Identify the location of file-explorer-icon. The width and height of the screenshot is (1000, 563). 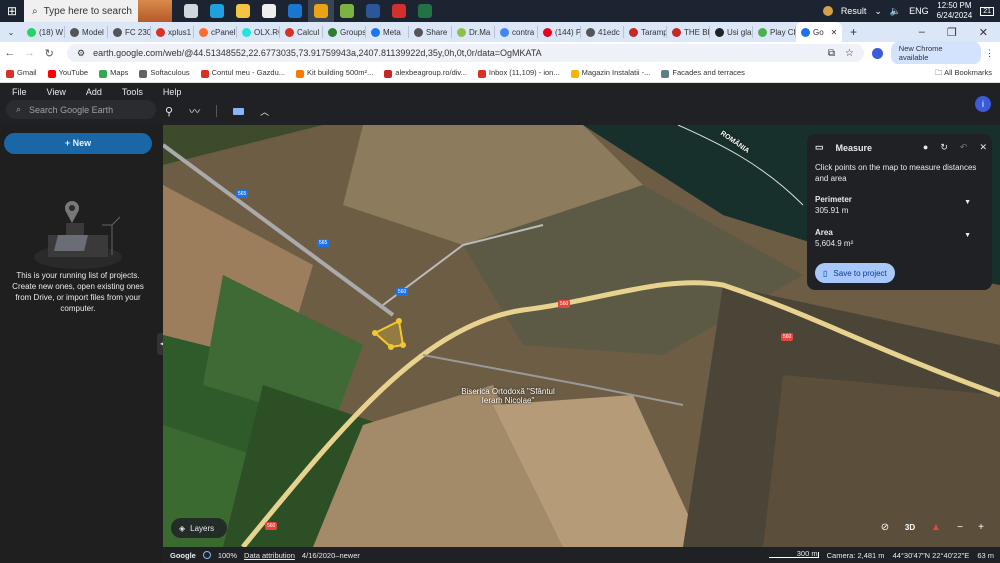
(243, 11).